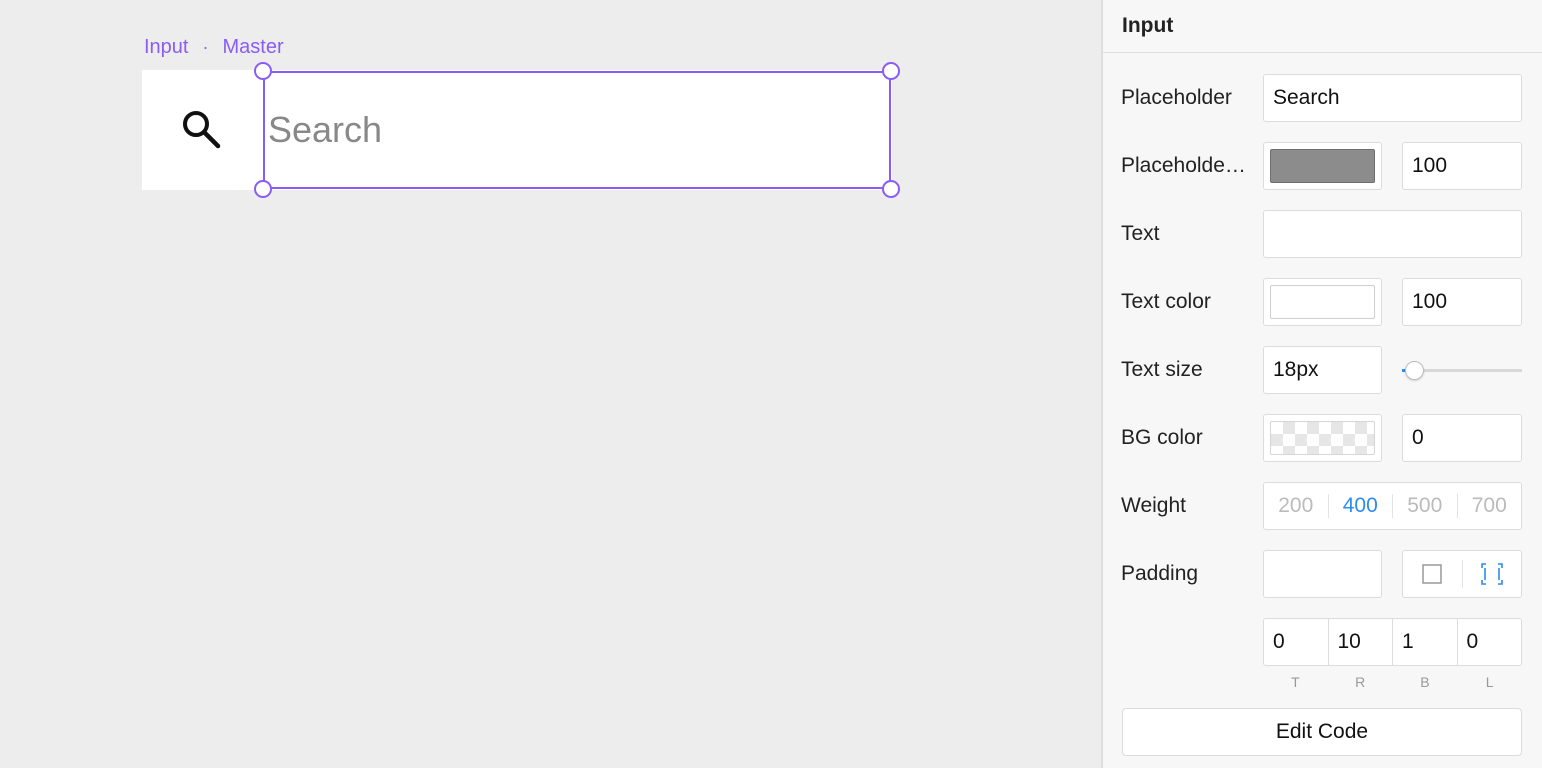 This screenshot has width=1542, height=768. Describe the element at coordinates (1140, 233) in the screenshot. I see `text-label: Text` at that location.